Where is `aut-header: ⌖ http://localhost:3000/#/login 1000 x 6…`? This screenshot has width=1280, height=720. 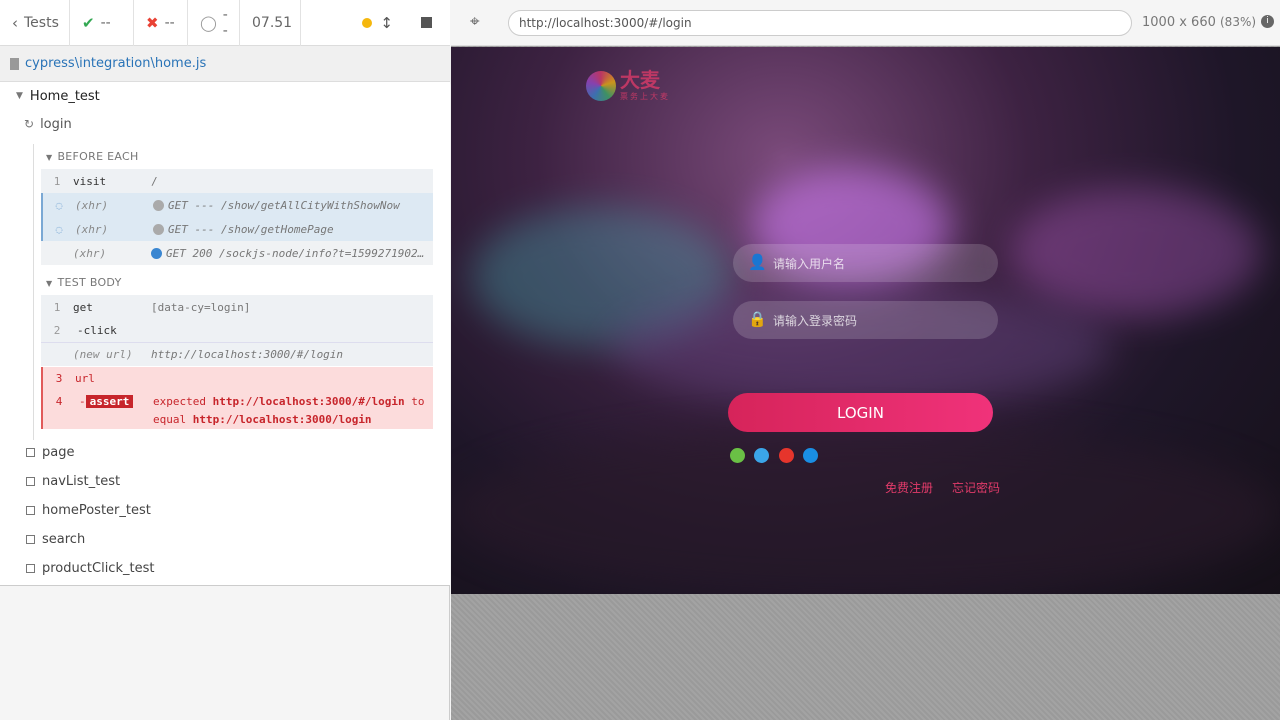
aut-header: ⌖ http://localhost:3000/#/login 1000 x 6… is located at coordinates (865, 23).